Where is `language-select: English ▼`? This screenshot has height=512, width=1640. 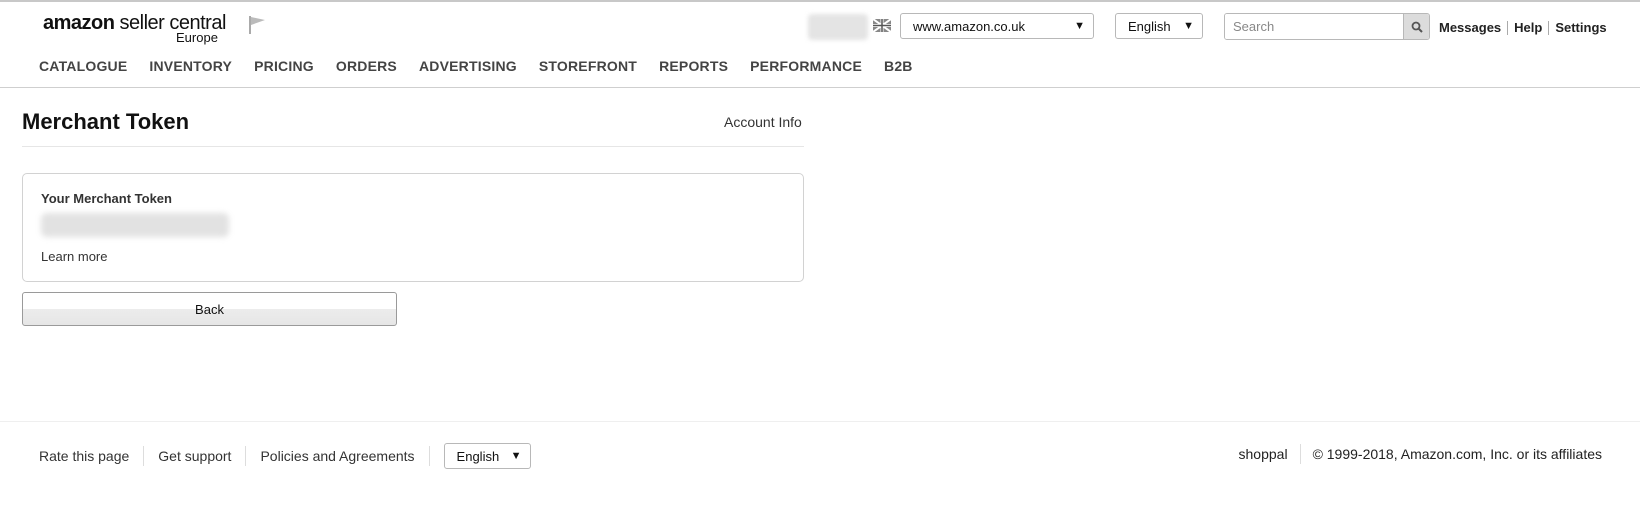
language-select: English ▼ is located at coordinates (1159, 26).